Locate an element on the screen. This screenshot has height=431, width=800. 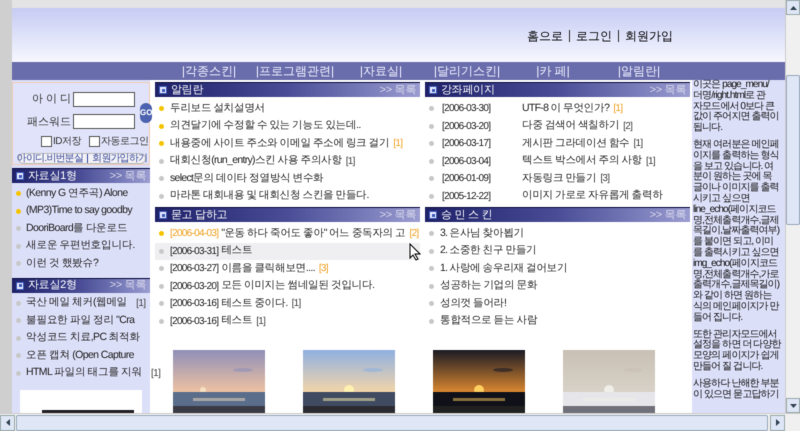
post-date: [2006-01-09] is located at coordinates (467, 179).